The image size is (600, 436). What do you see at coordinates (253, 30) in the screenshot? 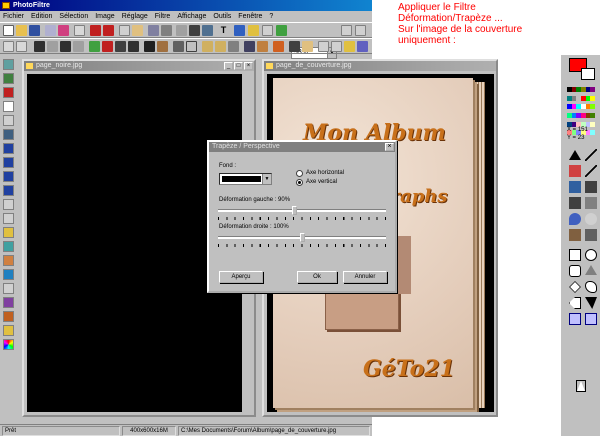
I see `star-icon` at bounding box center [253, 30].